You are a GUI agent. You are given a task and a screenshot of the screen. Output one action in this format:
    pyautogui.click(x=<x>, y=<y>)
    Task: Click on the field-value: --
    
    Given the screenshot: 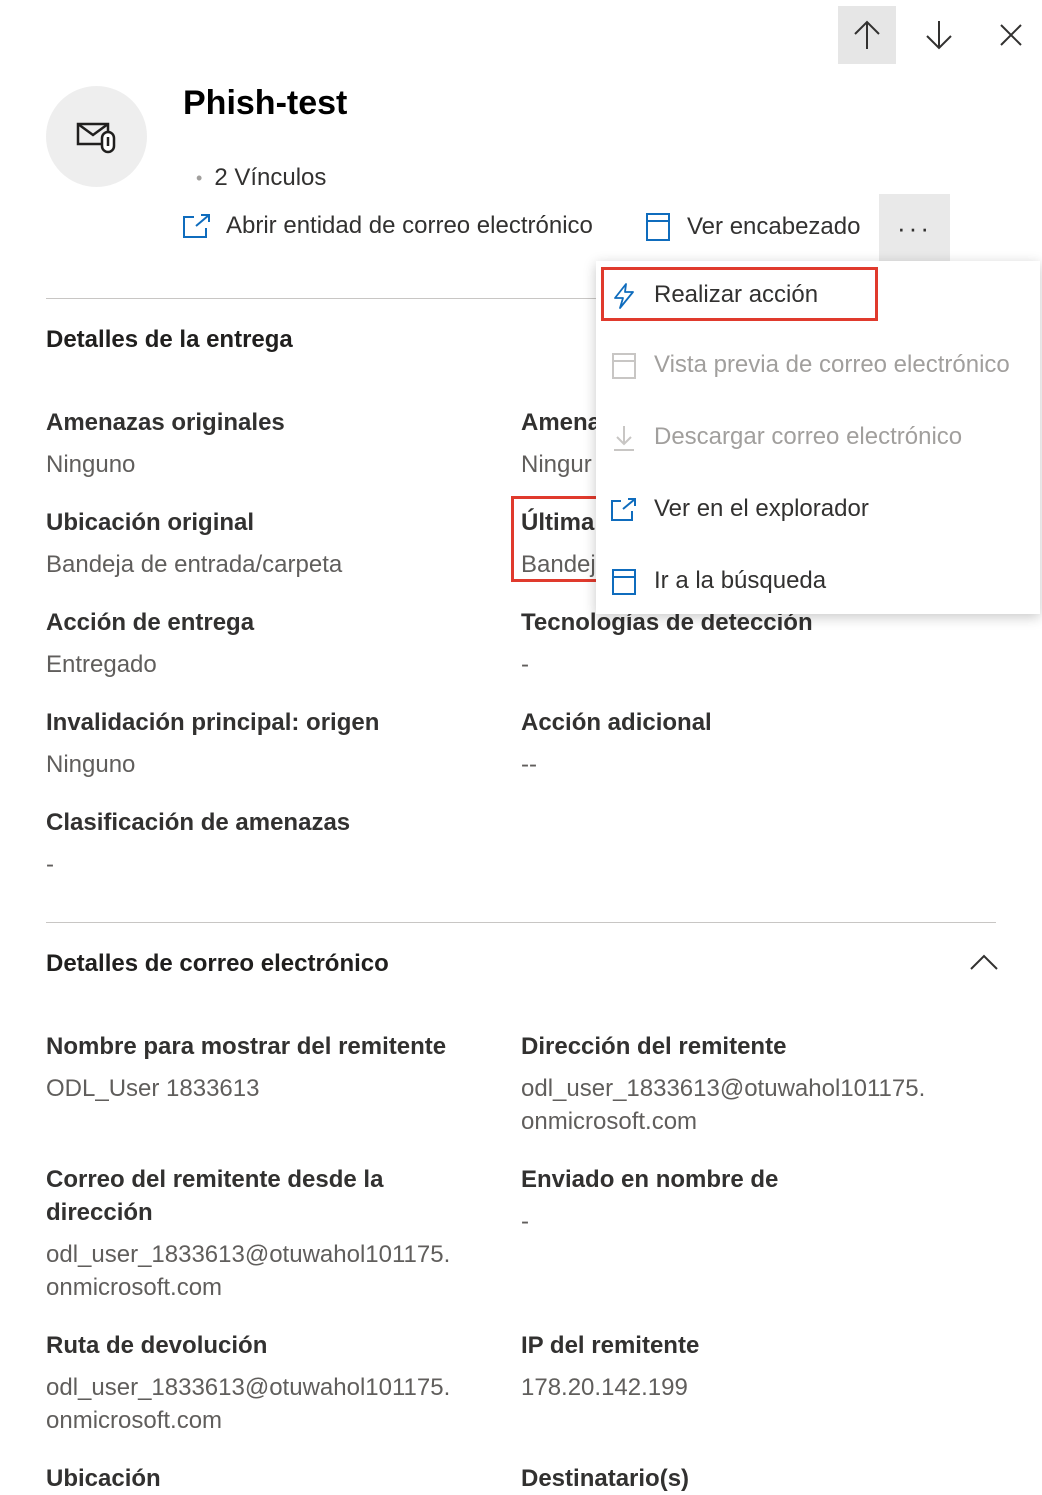 What is the action you would take?
    pyautogui.click(x=529, y=764)
    